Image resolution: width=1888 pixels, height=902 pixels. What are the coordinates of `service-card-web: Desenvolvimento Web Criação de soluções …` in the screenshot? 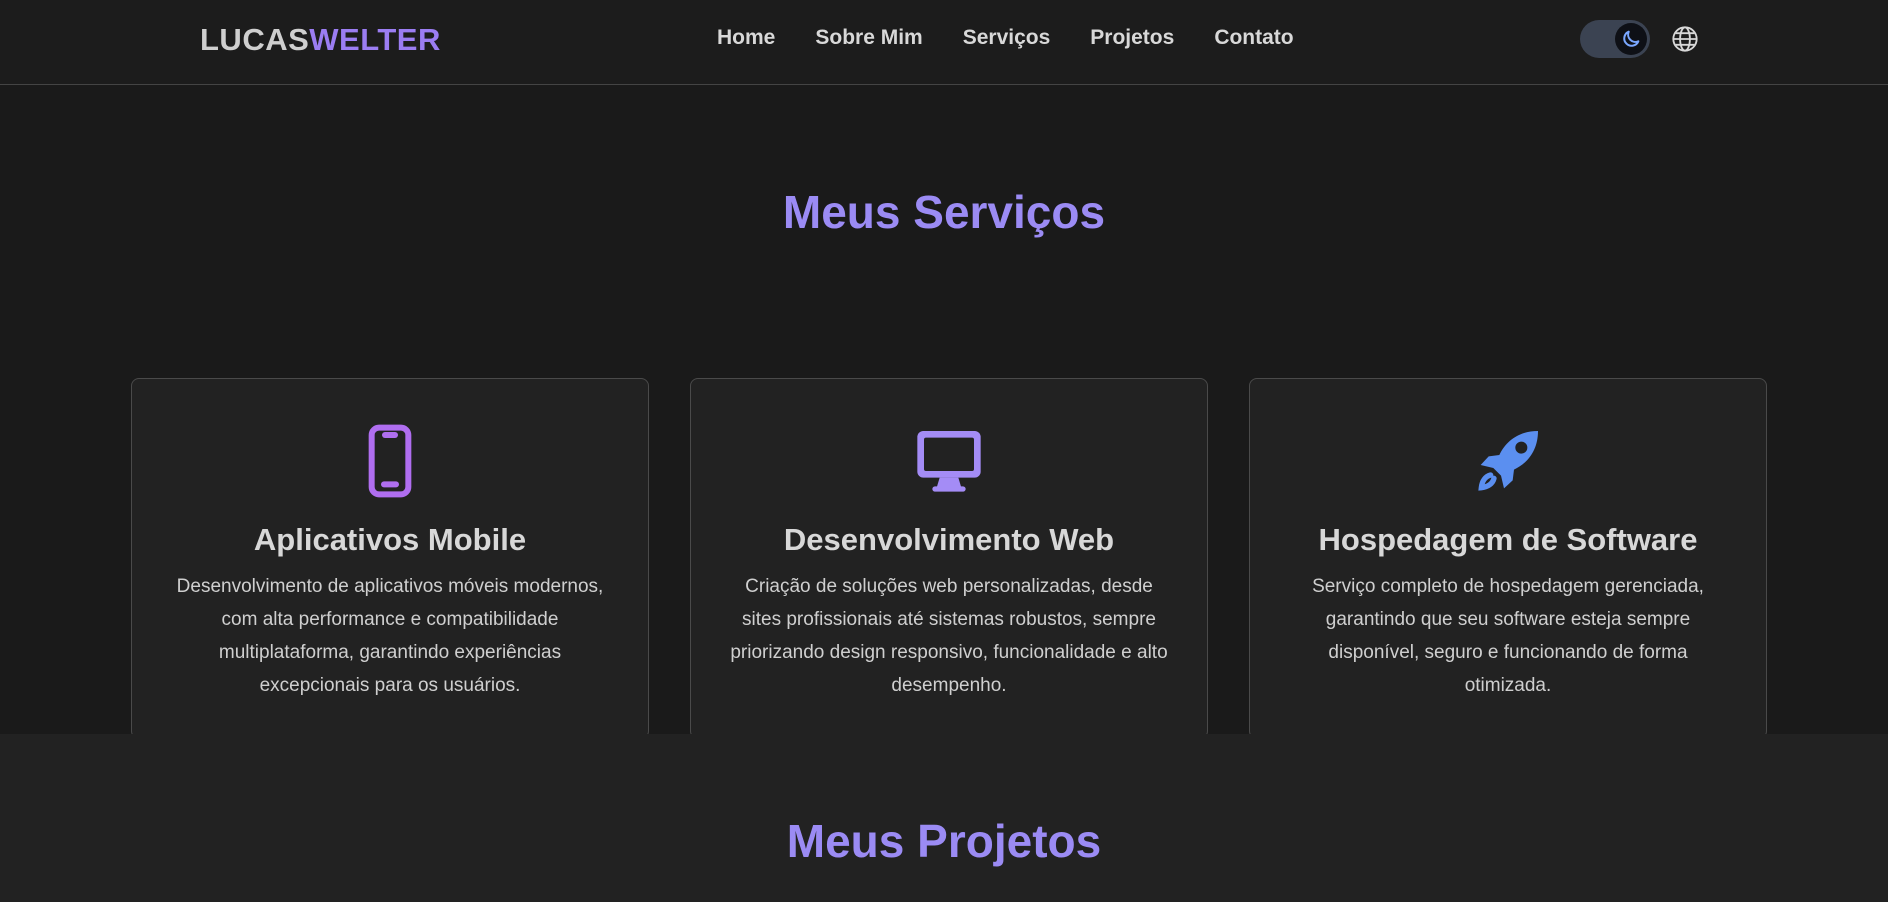 It's located at (949, 558).